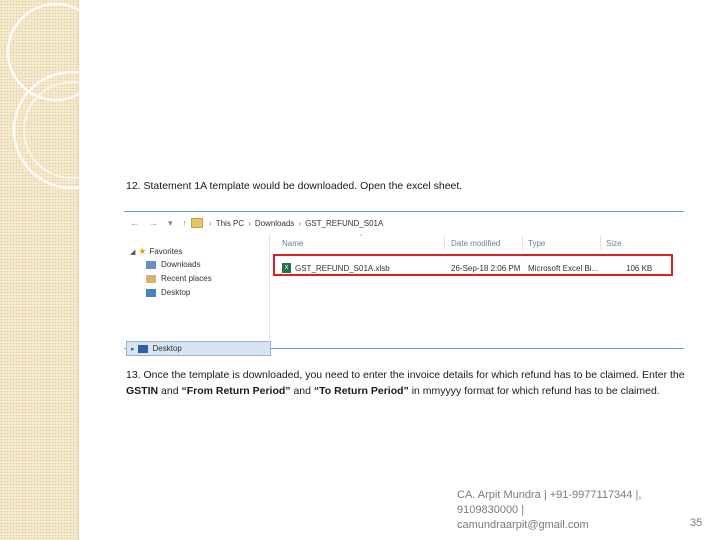 The image size is (720, 540). I want to click on star-icon: ★, so click(142, 251).